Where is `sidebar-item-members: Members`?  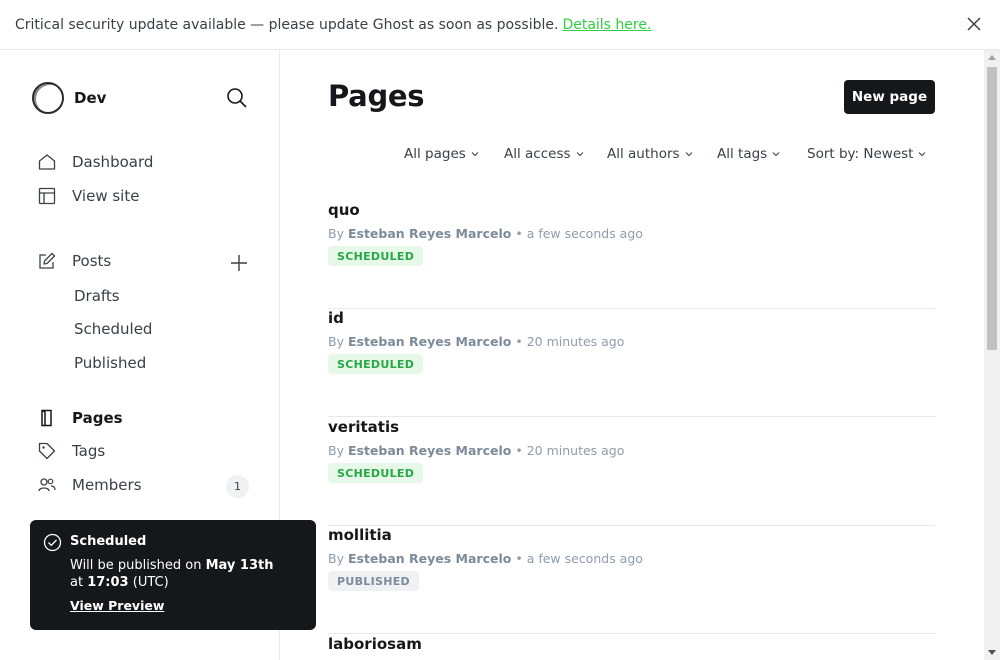
sidebar-item-members: Members is located at coordinates (90, 485).